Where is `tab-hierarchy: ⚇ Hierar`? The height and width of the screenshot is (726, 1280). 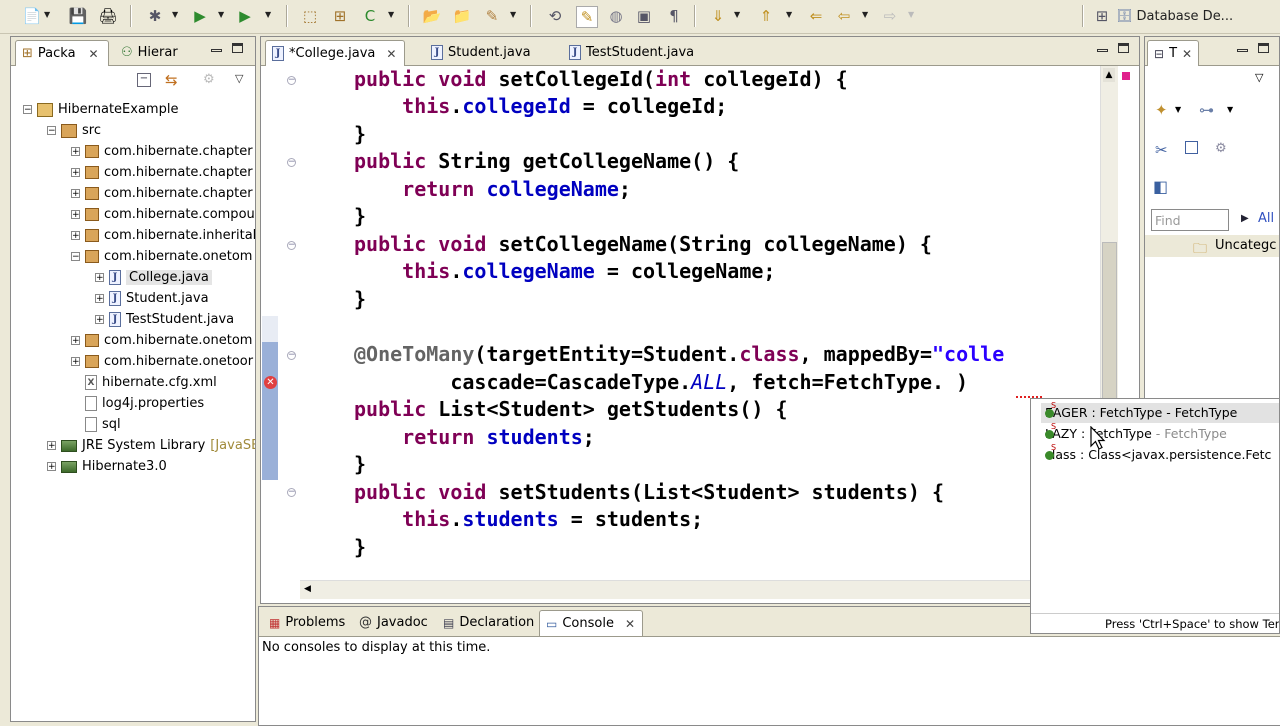
tab-hierarchy: ⚇ Hierar is located at coordinates (159, 52).